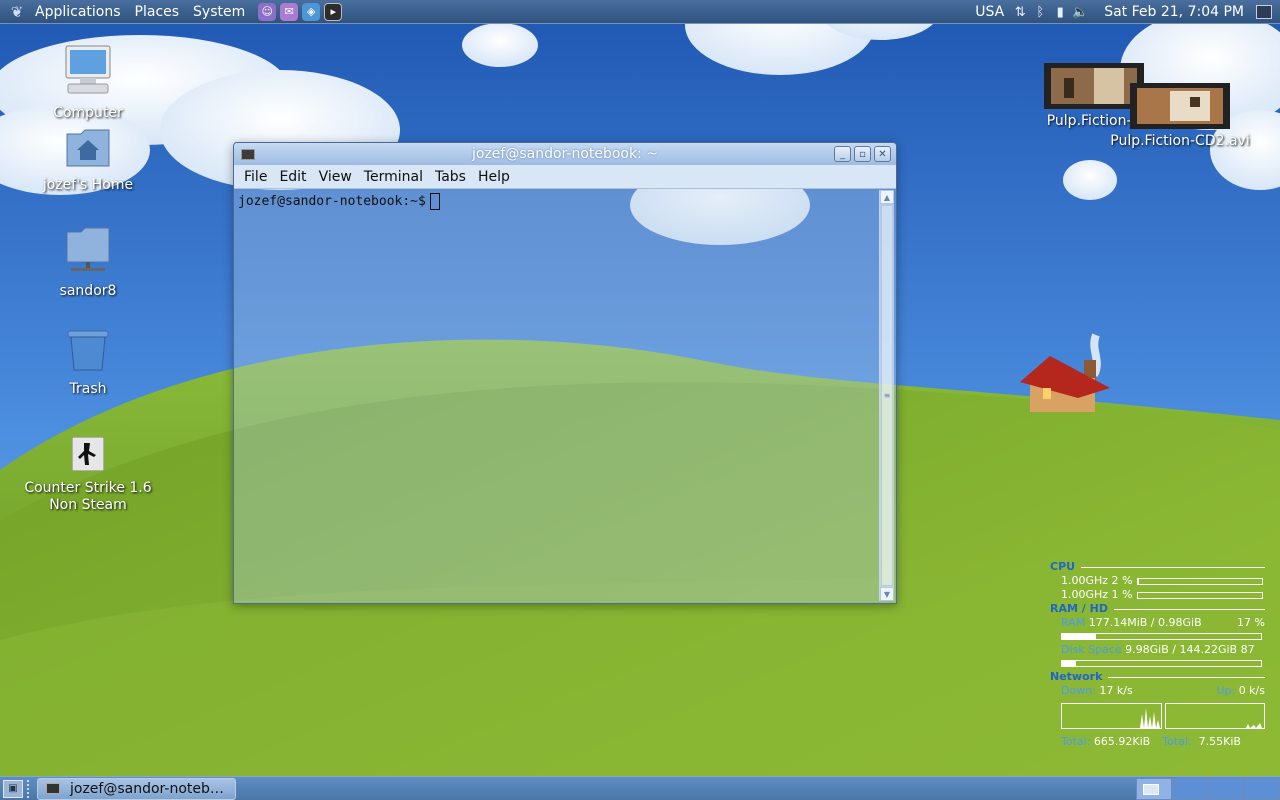  Describe the element at coordinates (494, 177) in the screenshot. I see `menu-help: Help` at that location.